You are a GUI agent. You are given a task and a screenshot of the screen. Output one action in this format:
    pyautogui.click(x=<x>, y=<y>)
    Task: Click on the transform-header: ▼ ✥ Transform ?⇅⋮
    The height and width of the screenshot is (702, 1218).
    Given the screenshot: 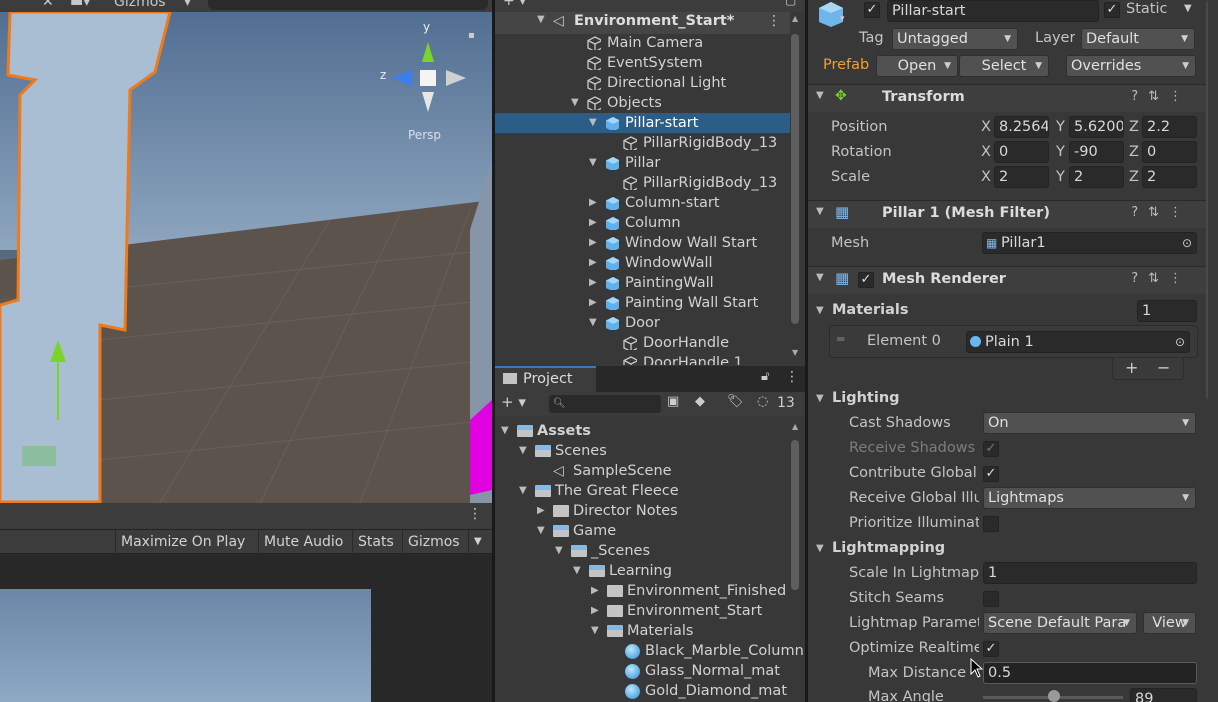 What is the action you would take?
    pyautogui.click(x=1008, y=98)
    